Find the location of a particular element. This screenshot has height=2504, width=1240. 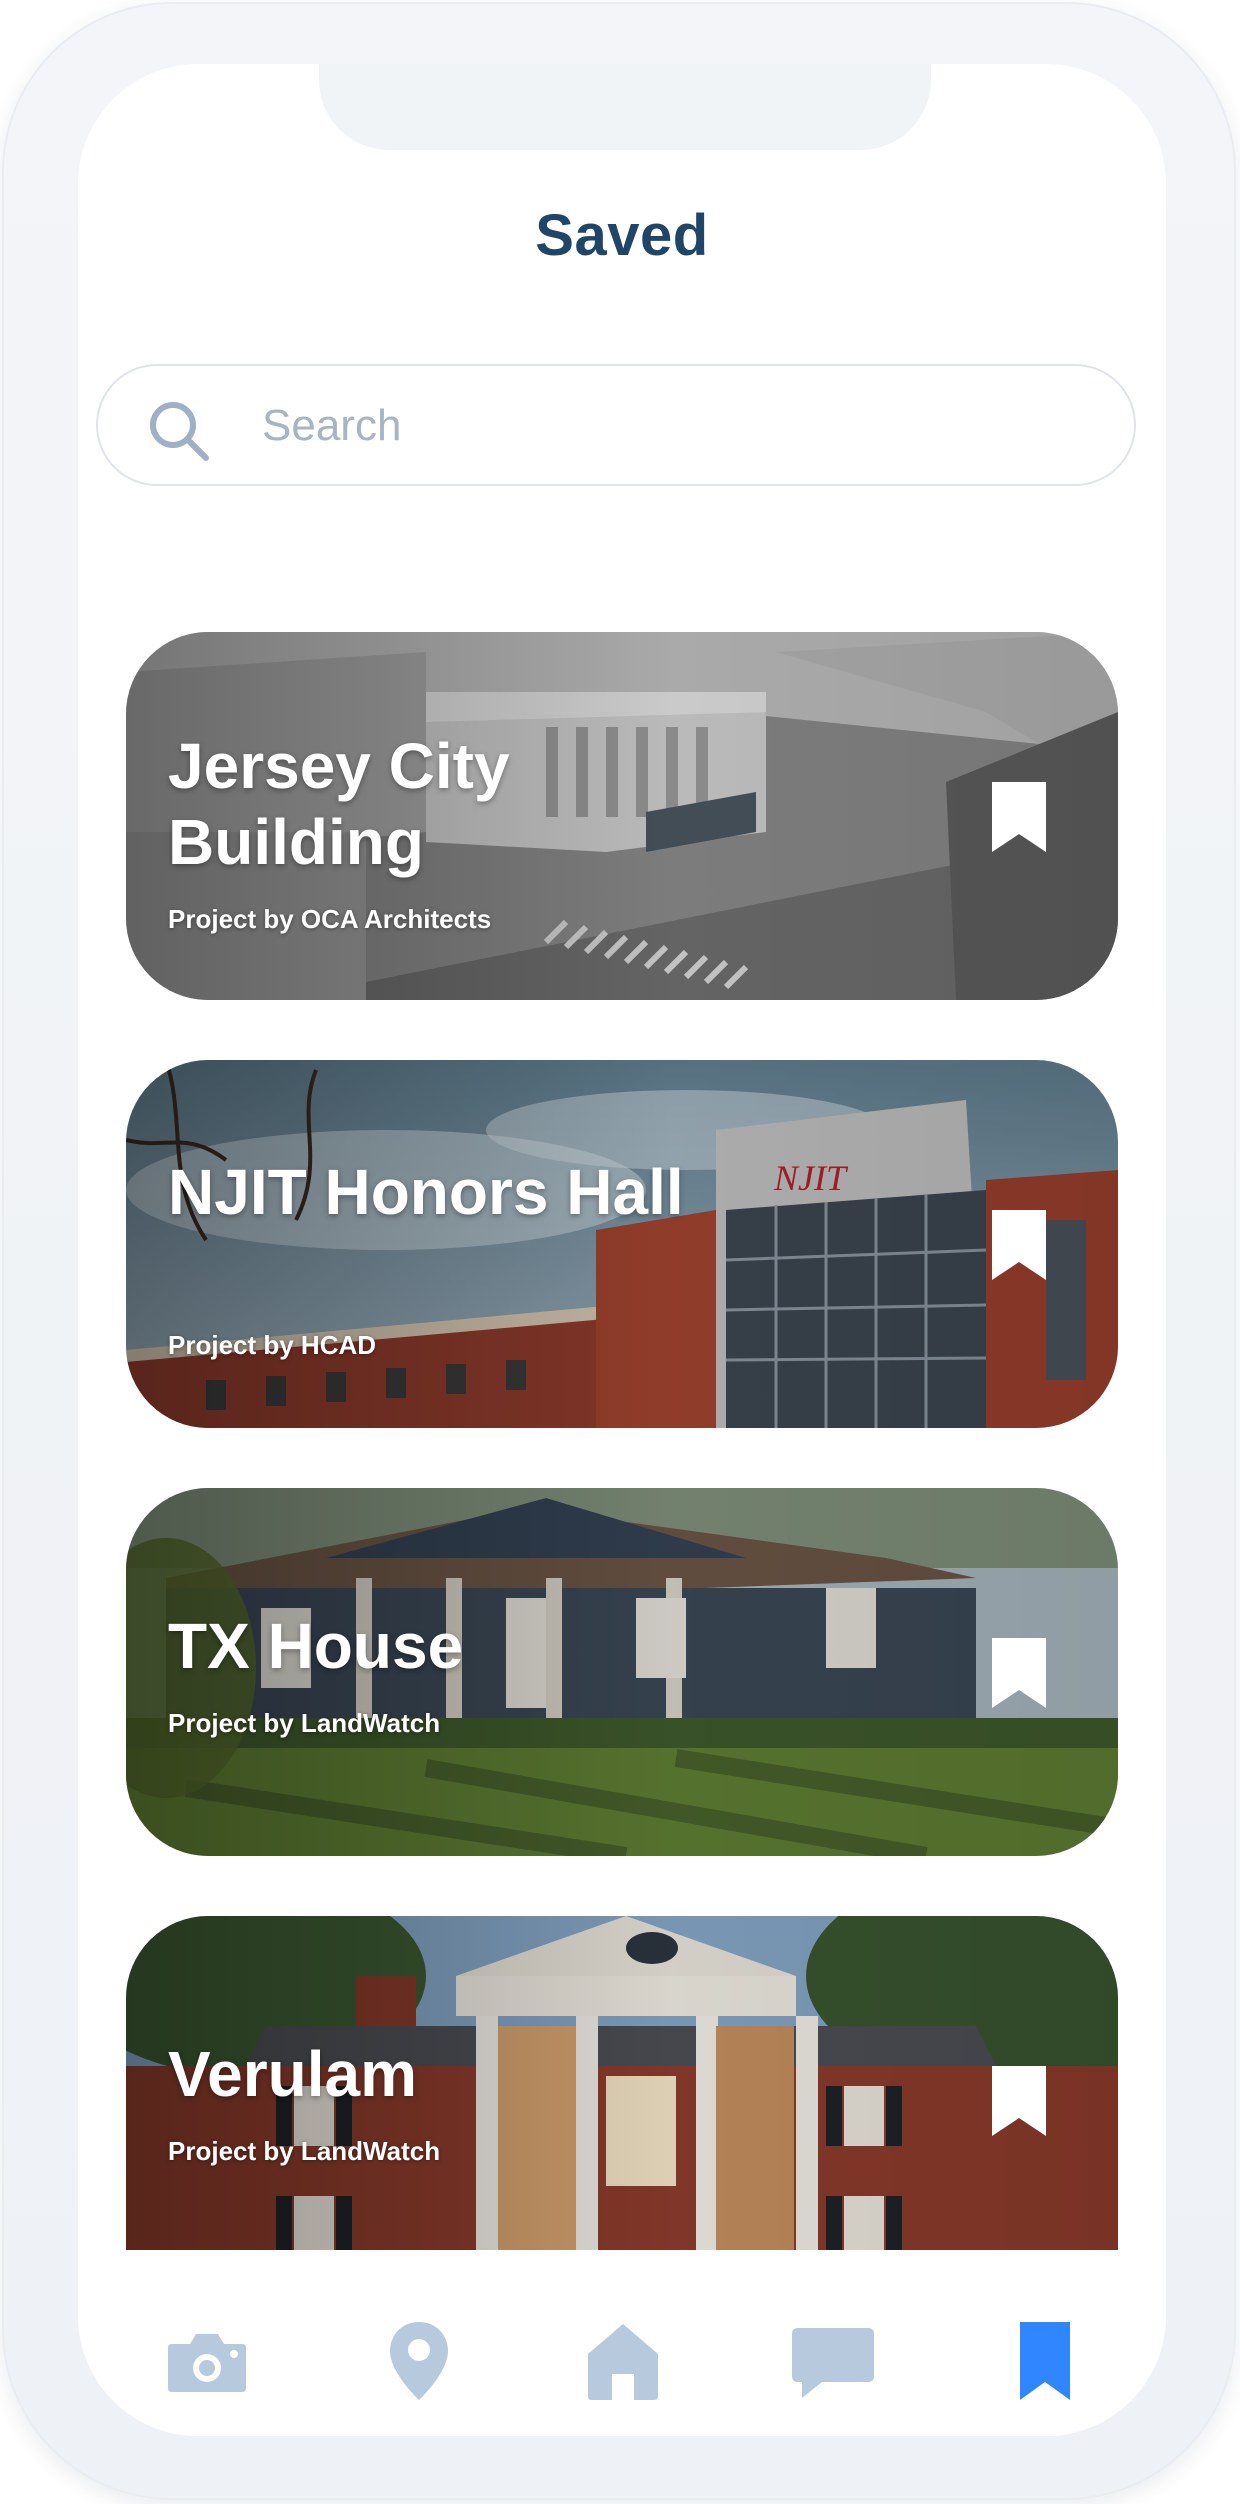

search-input is located at coordinates (672, 426).